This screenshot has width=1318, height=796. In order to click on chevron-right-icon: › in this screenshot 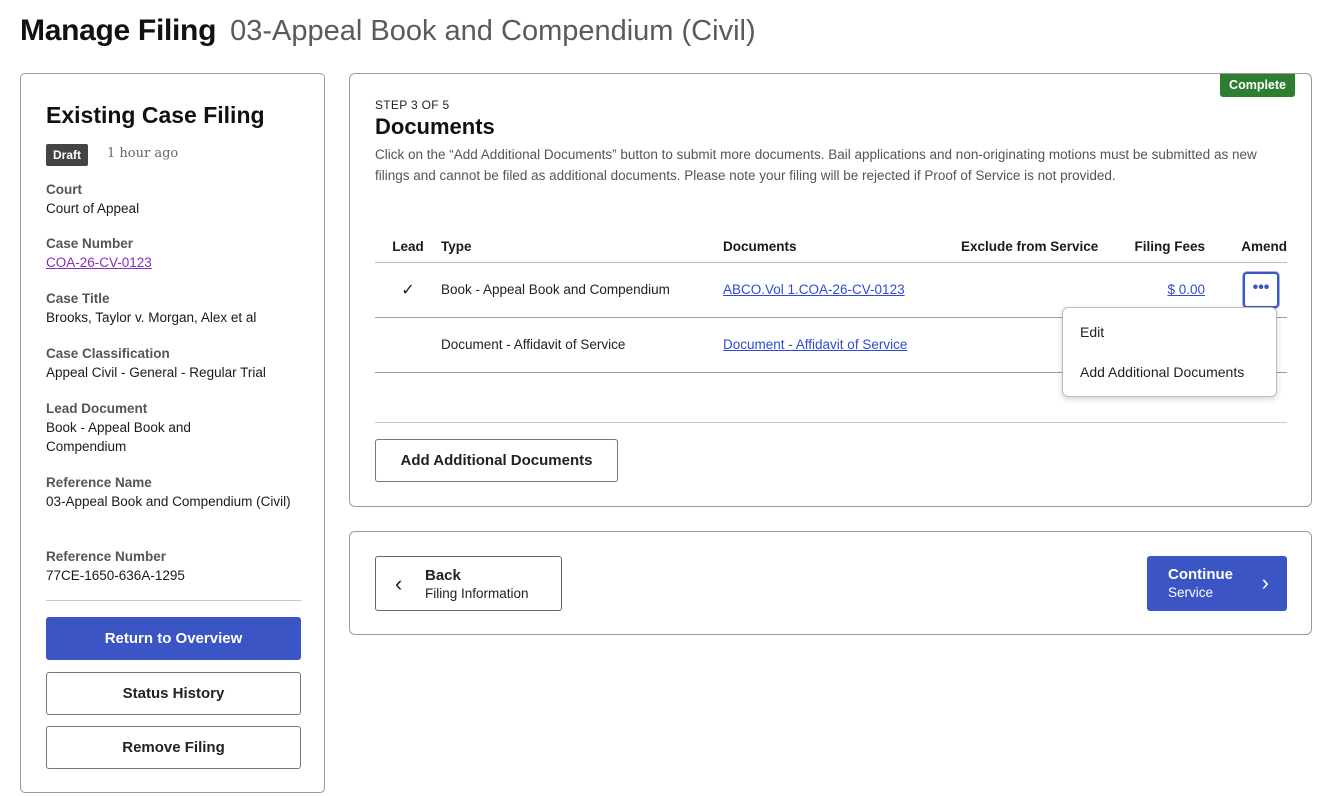, I will do `click(1265, 582)`.